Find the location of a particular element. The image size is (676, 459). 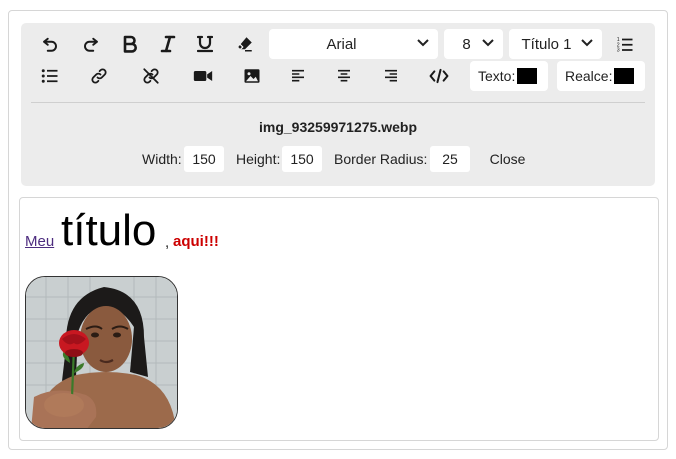

svg-text: 3 is located at coordinates (618, 51).